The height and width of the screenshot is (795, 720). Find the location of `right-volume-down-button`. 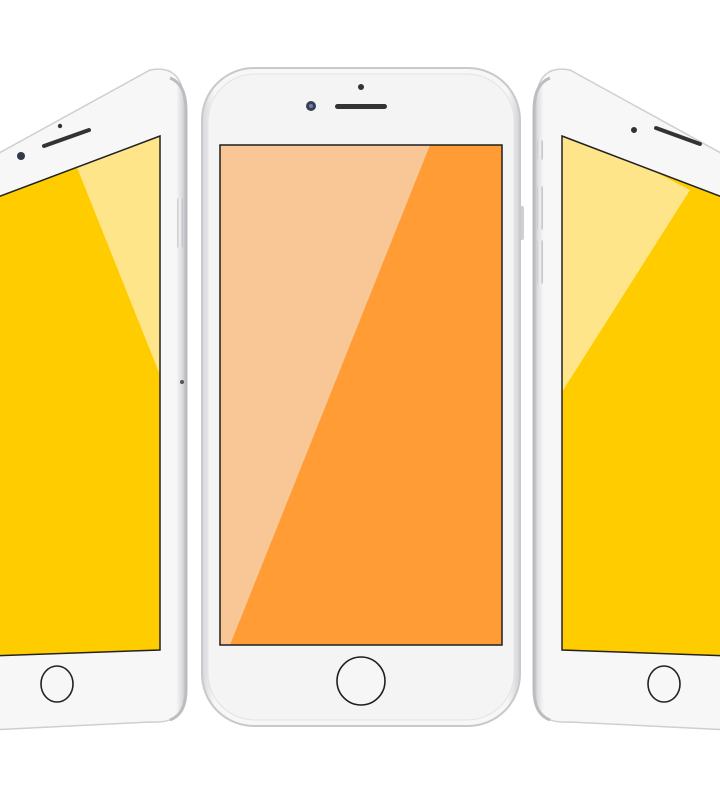

right-volume-down-button is located at coordinates (540, 262).